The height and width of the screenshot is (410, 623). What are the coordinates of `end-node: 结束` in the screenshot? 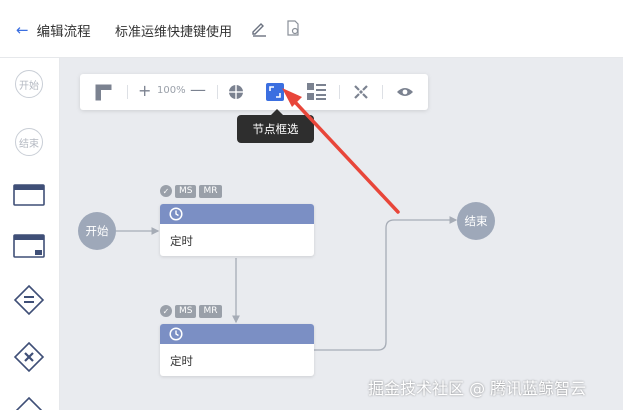 It's located at (476, 221).